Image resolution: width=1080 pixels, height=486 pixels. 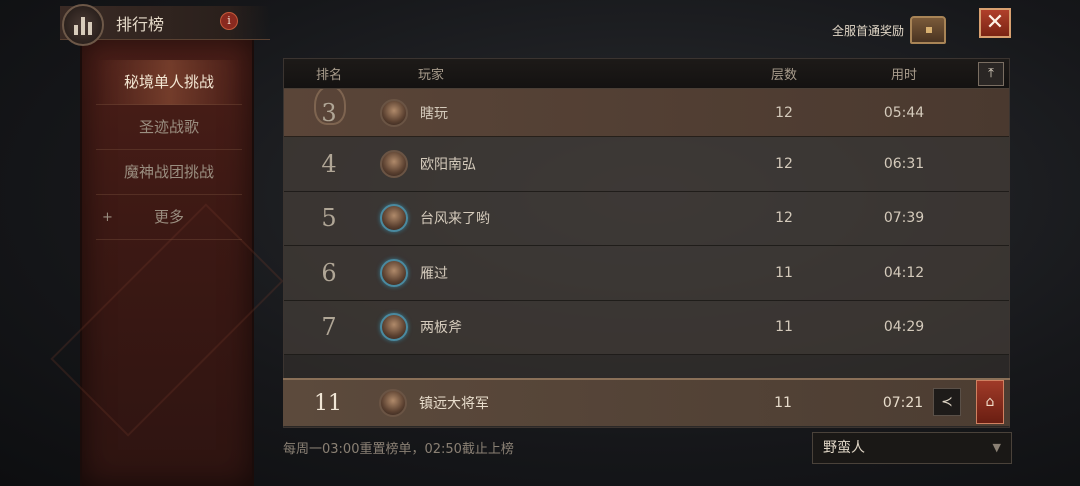 I want to click on menu-item-label: 秘境单人挑战, so click(x=168, y=82).